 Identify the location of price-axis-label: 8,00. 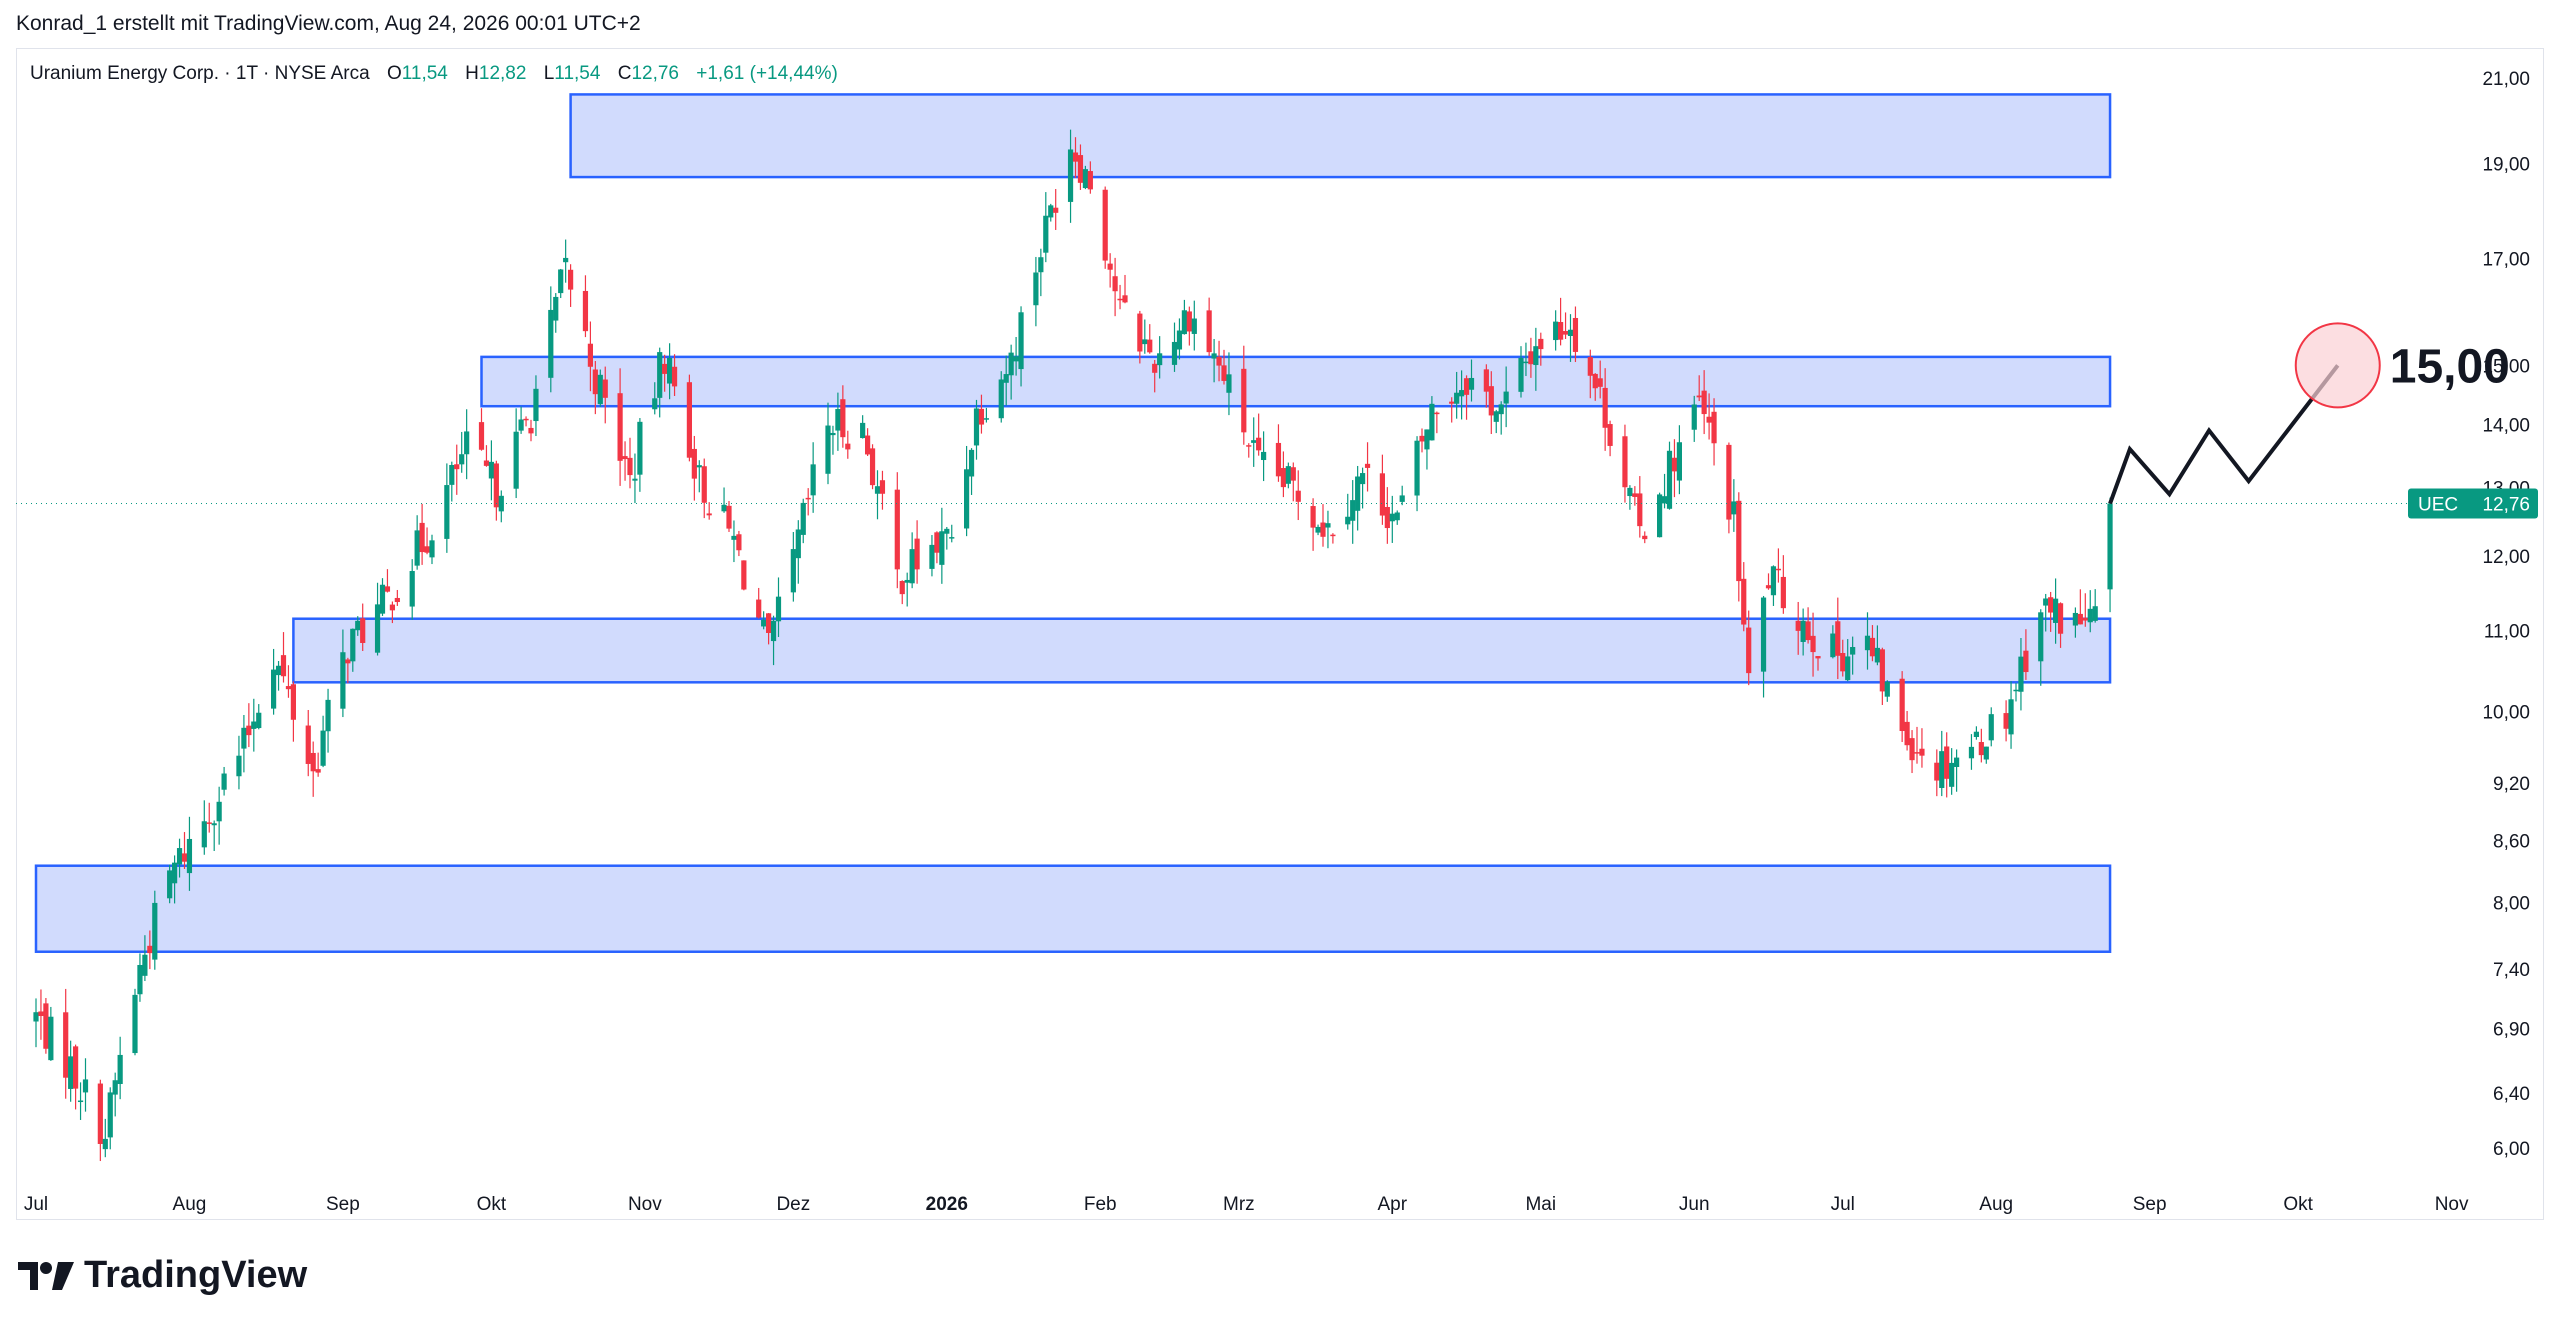
(2511, 903).